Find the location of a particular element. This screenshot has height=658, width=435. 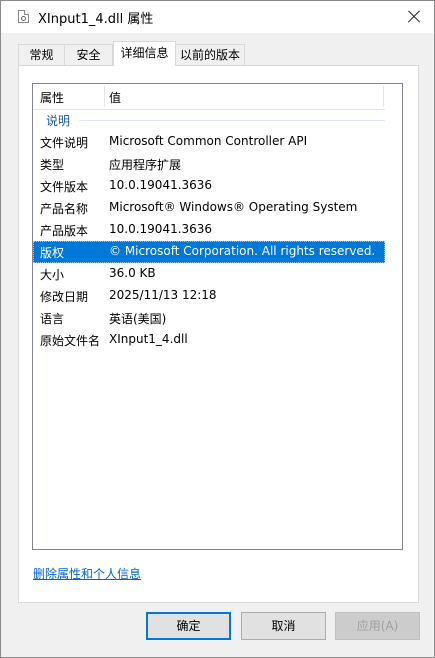

apply-button: 应用(A) is located at coordinates (377, 626).